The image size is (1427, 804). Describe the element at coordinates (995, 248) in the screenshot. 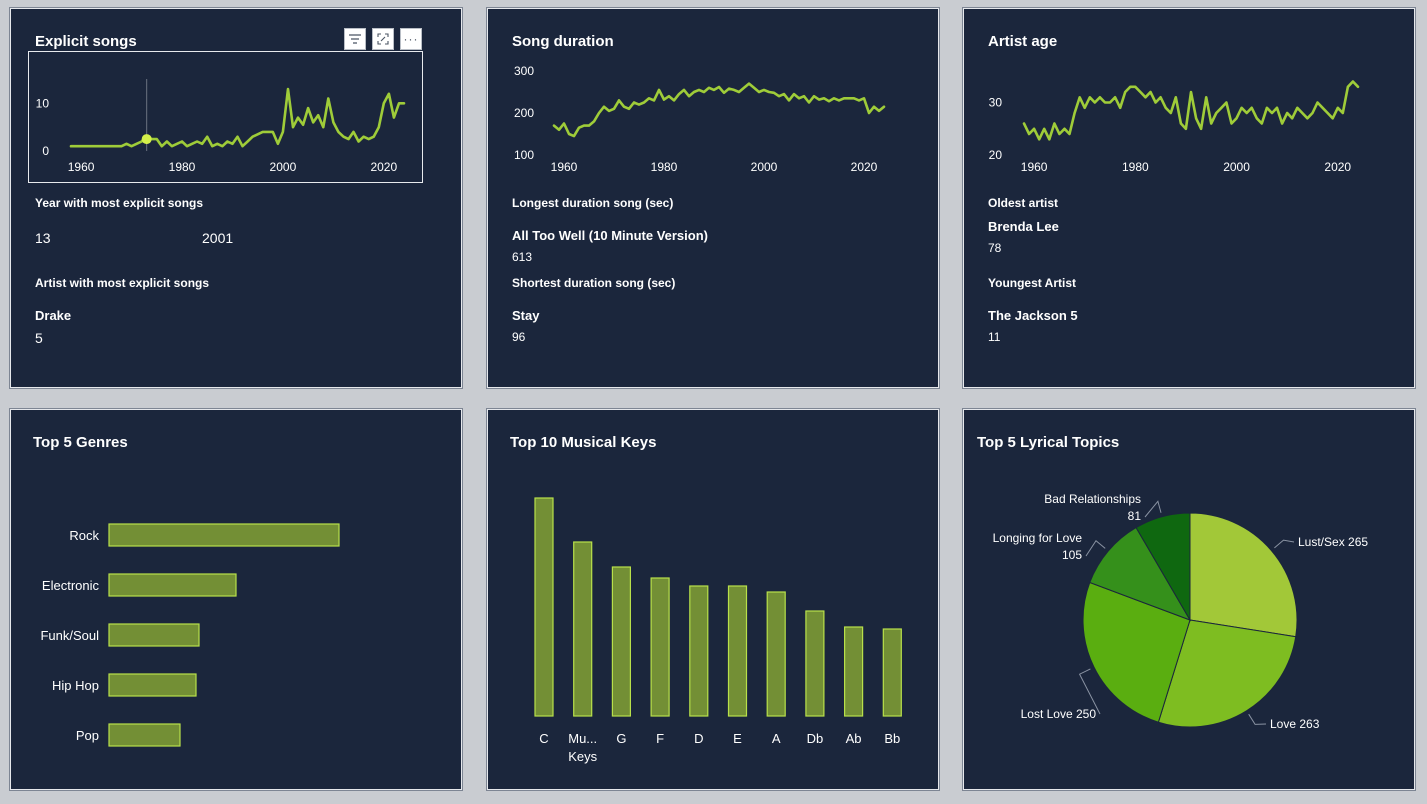

I see `oldest-artist-value: 78` at that location.